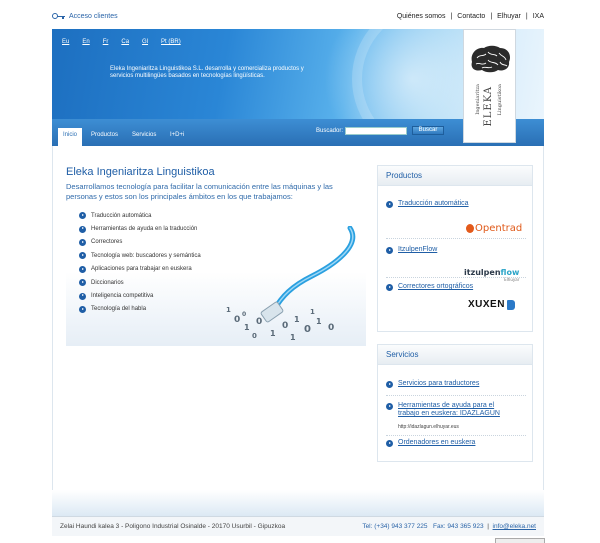 The width and height of the screenshot is (600, 543). Describe the element at coordinates (491, 111) in the screenshot. I see `logo-wordmark: Ingeniaritza ELEKA Linguistikoa` at that location.